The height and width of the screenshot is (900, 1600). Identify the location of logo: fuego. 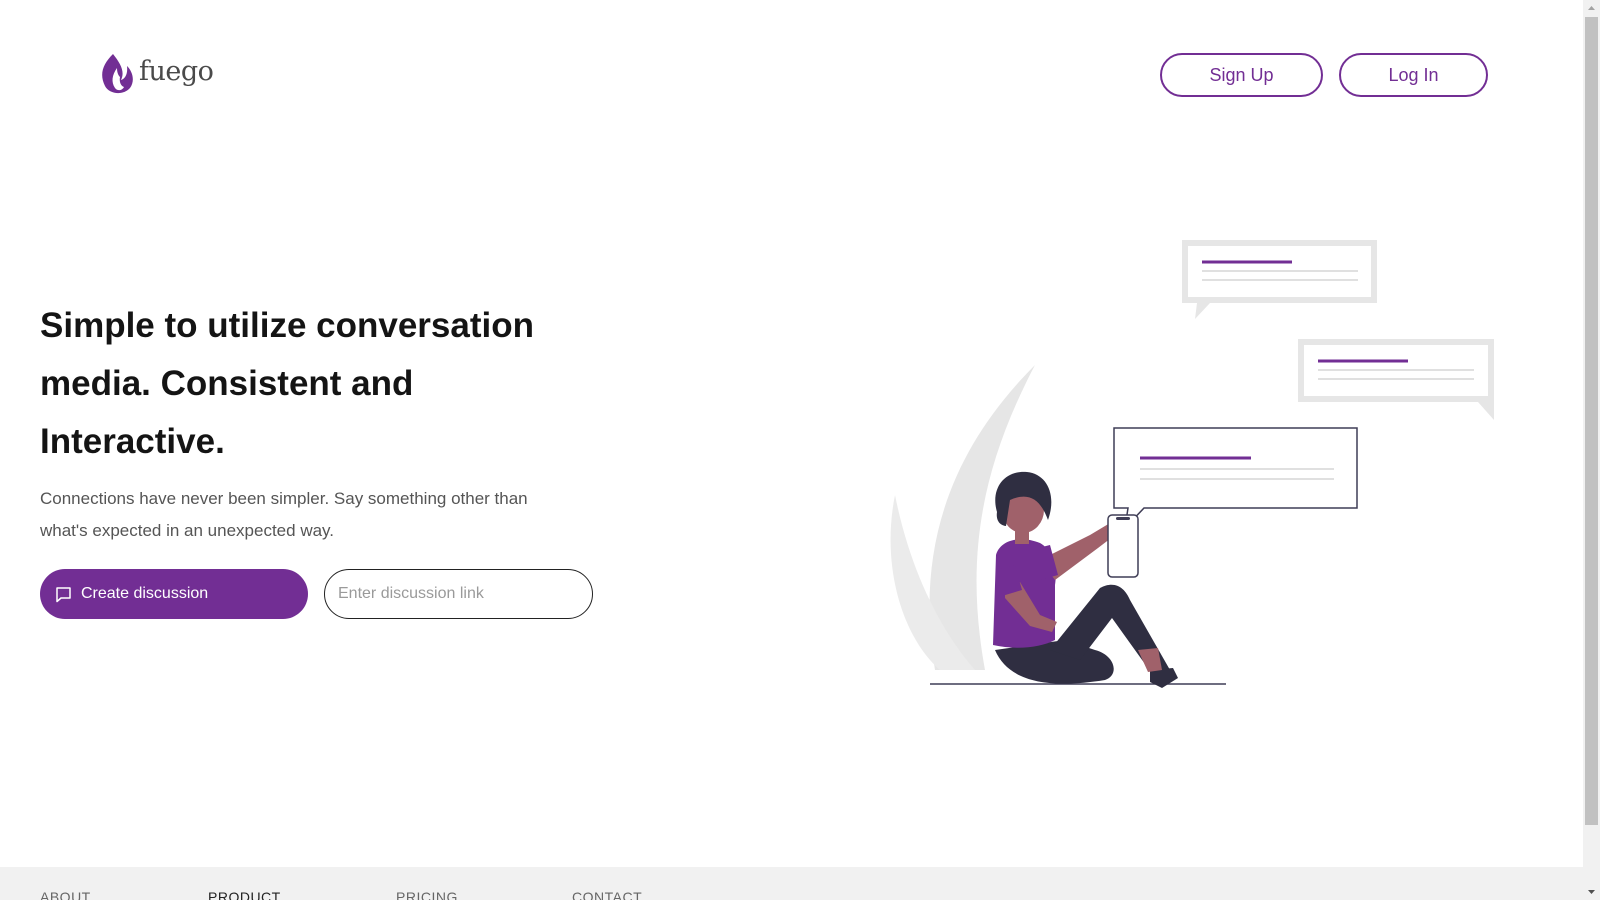
(156, 74).